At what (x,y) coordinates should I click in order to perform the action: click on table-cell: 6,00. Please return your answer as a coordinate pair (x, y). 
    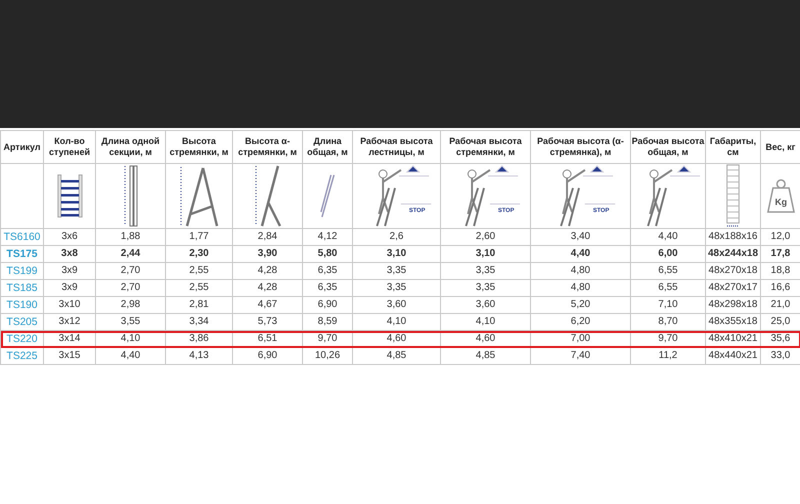
    Looking at the image, I should click on (668, 254).